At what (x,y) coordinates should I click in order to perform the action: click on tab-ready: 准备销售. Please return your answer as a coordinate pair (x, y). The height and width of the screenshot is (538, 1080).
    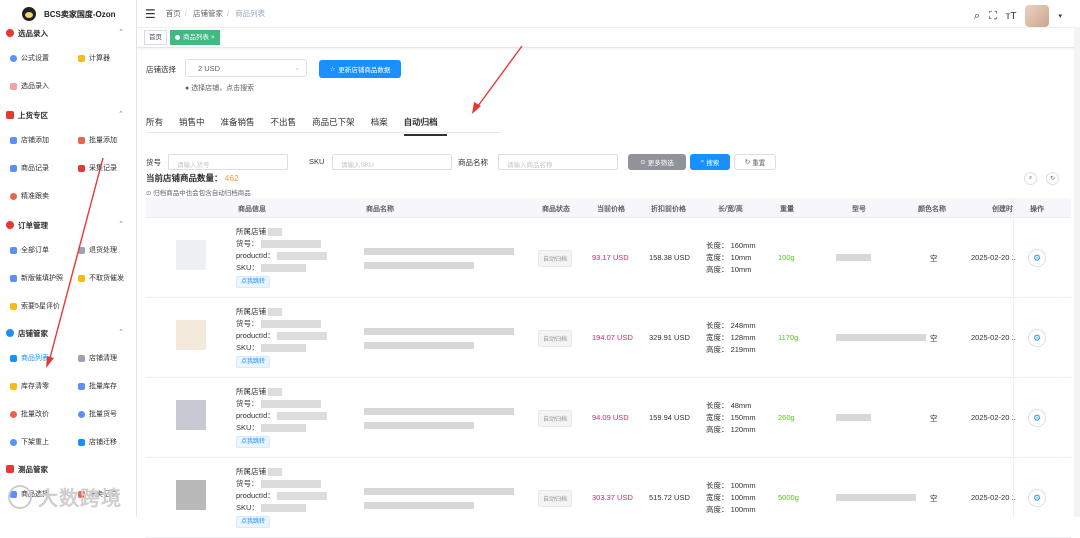
    Looking at the image, I should click on (242, 126).